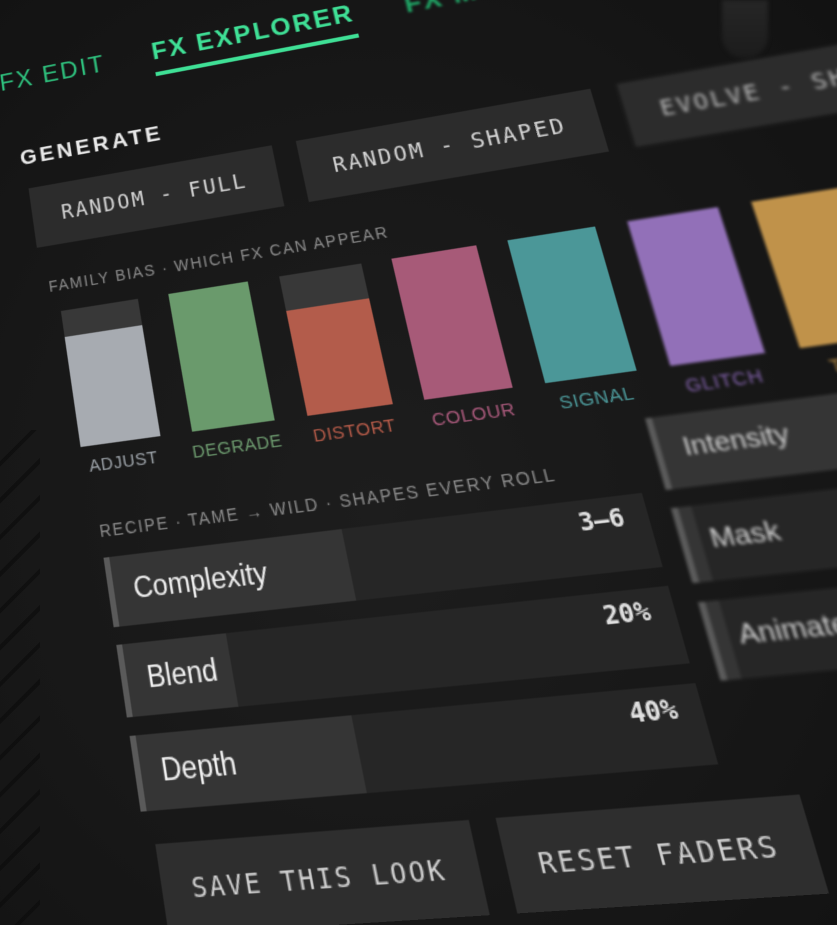 The image size is (837, 925). Describe the element at coordinates (322, 872) in the screenshot. I see `save-look-button: SAVE THIS LOOK` at that location.